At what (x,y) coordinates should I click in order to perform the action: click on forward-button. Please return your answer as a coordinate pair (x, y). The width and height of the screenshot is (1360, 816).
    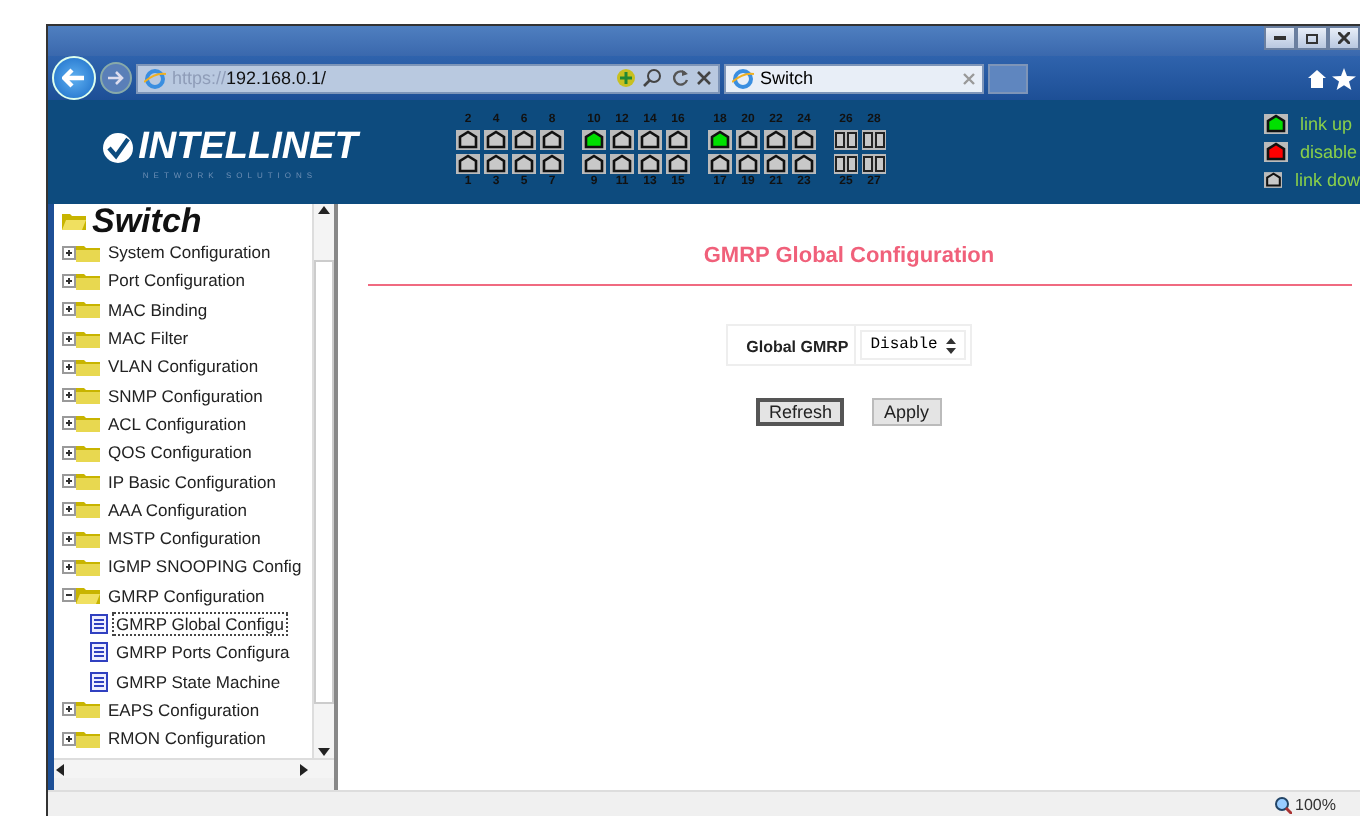
    Looking at the image, I should click on (116, 78).